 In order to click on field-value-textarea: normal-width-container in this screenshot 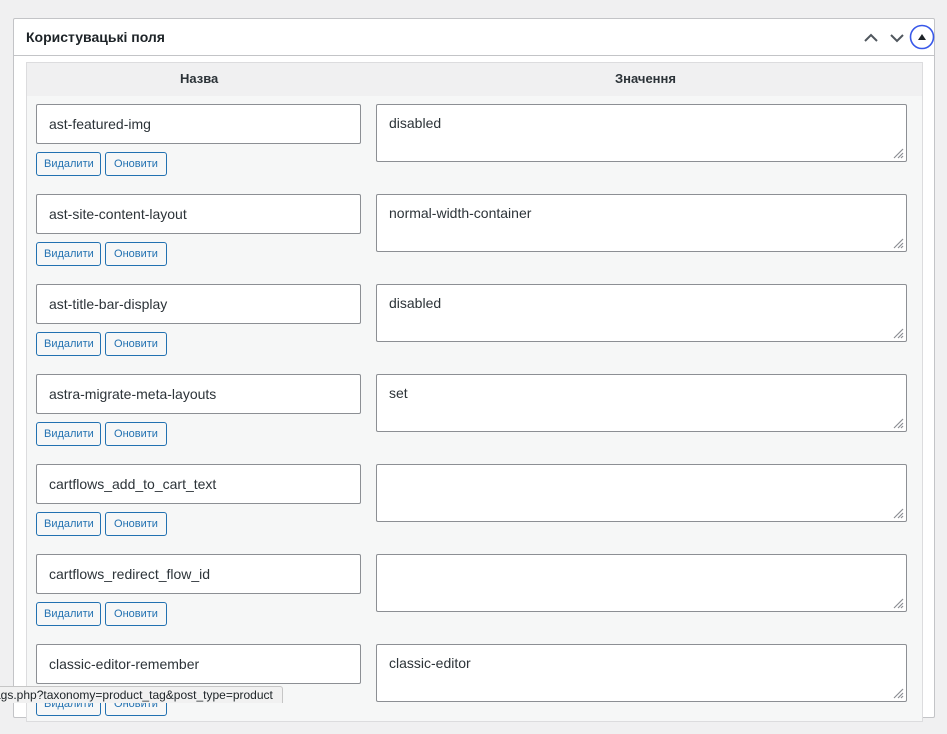, I will do `click(641, 223)`.